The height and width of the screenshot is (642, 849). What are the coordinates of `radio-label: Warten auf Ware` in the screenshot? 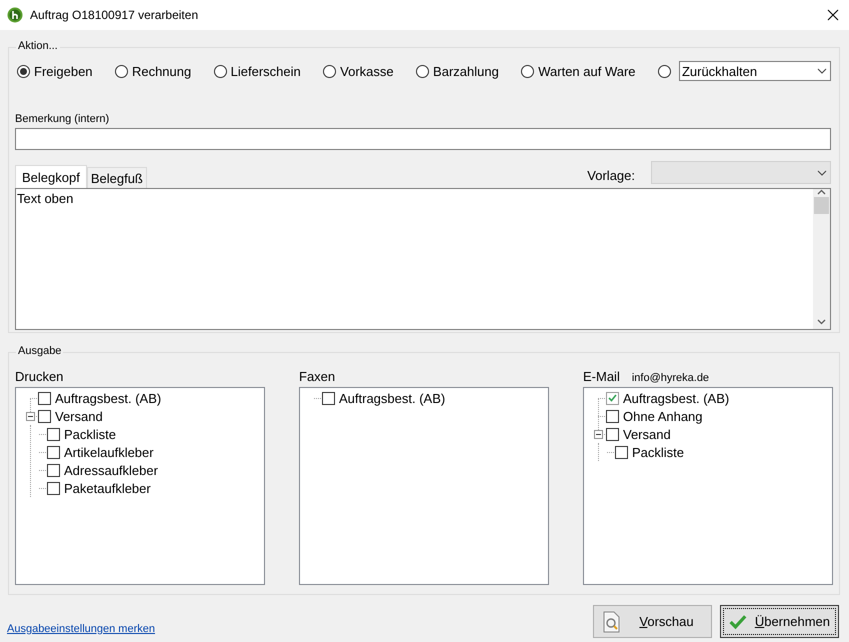 It's located at (587, 71).